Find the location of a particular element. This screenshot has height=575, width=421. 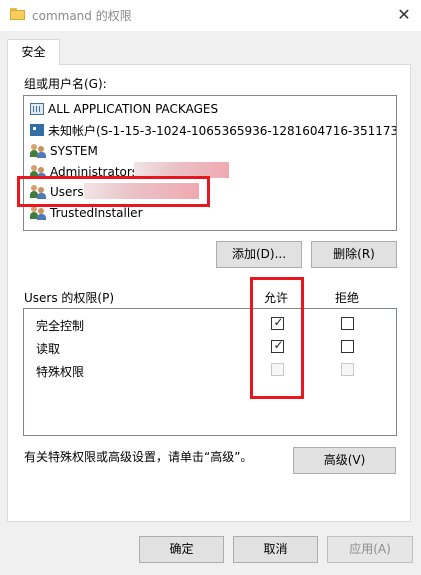

advanced-note: 有关特殊权限或高级设置，请单击“高级”。 is located at coordinates (138, 457).